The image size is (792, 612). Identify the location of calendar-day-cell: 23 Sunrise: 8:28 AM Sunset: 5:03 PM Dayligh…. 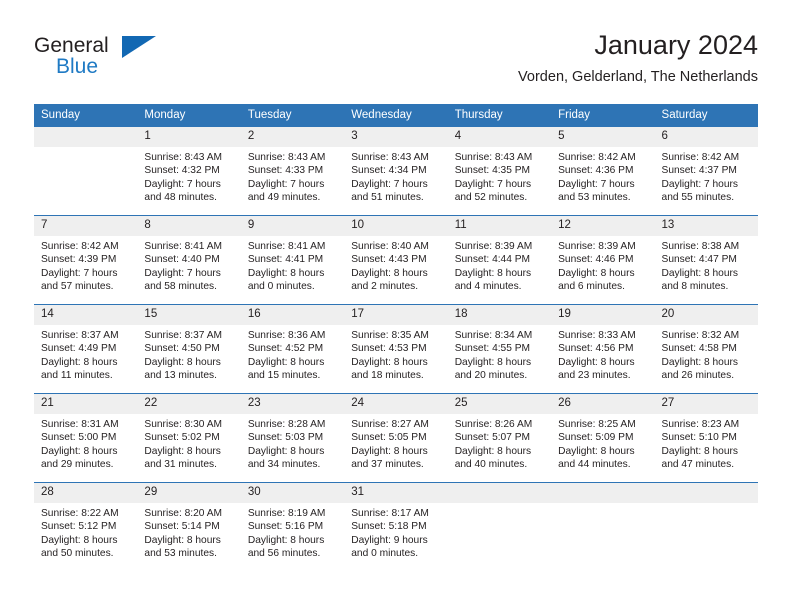
(292, 438).